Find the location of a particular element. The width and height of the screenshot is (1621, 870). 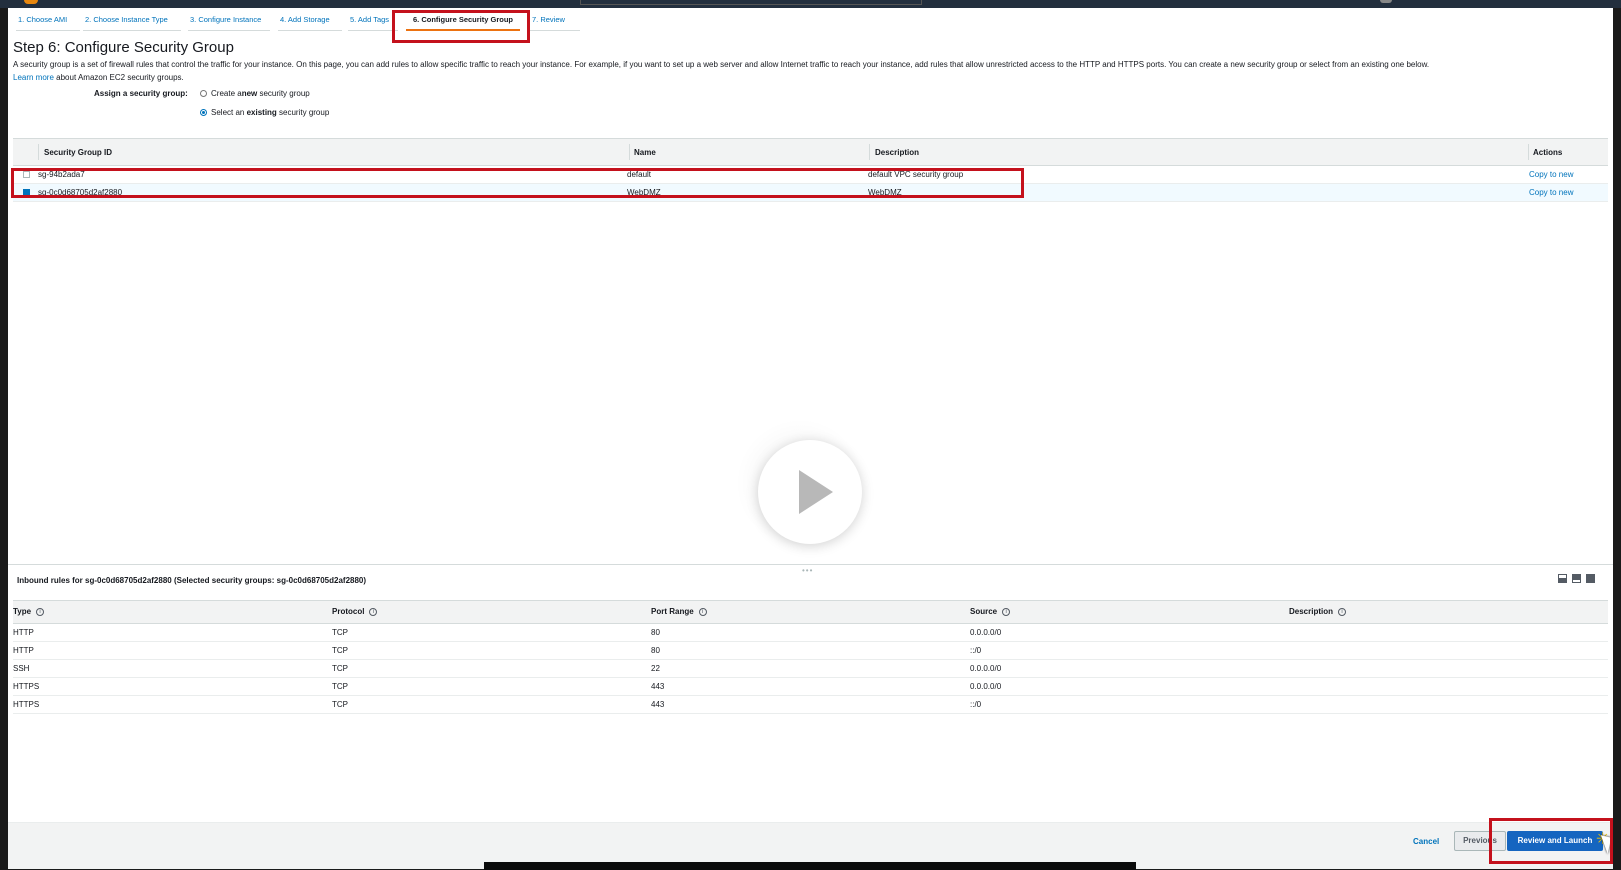

security-group-id-cell: sg-0c0d68705d2af2880 is located at coordinates (80, 192).